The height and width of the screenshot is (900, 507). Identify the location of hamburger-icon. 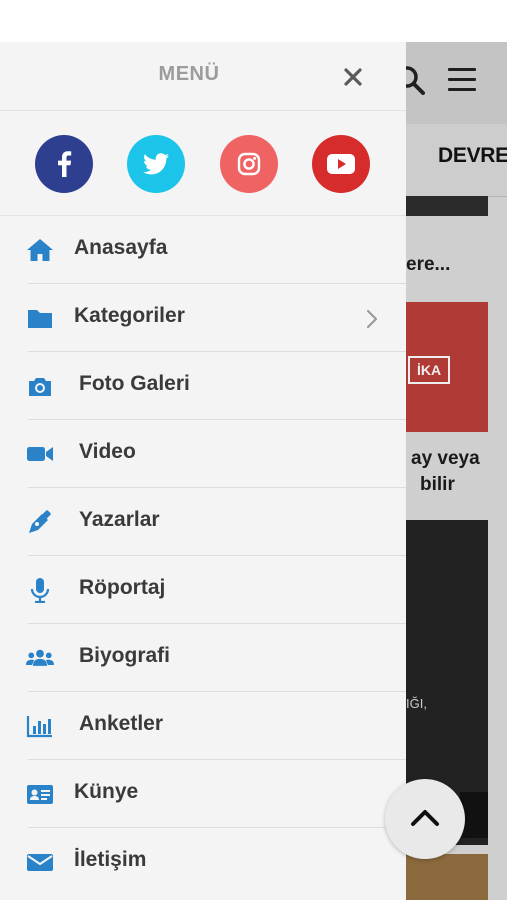
(462, 80).